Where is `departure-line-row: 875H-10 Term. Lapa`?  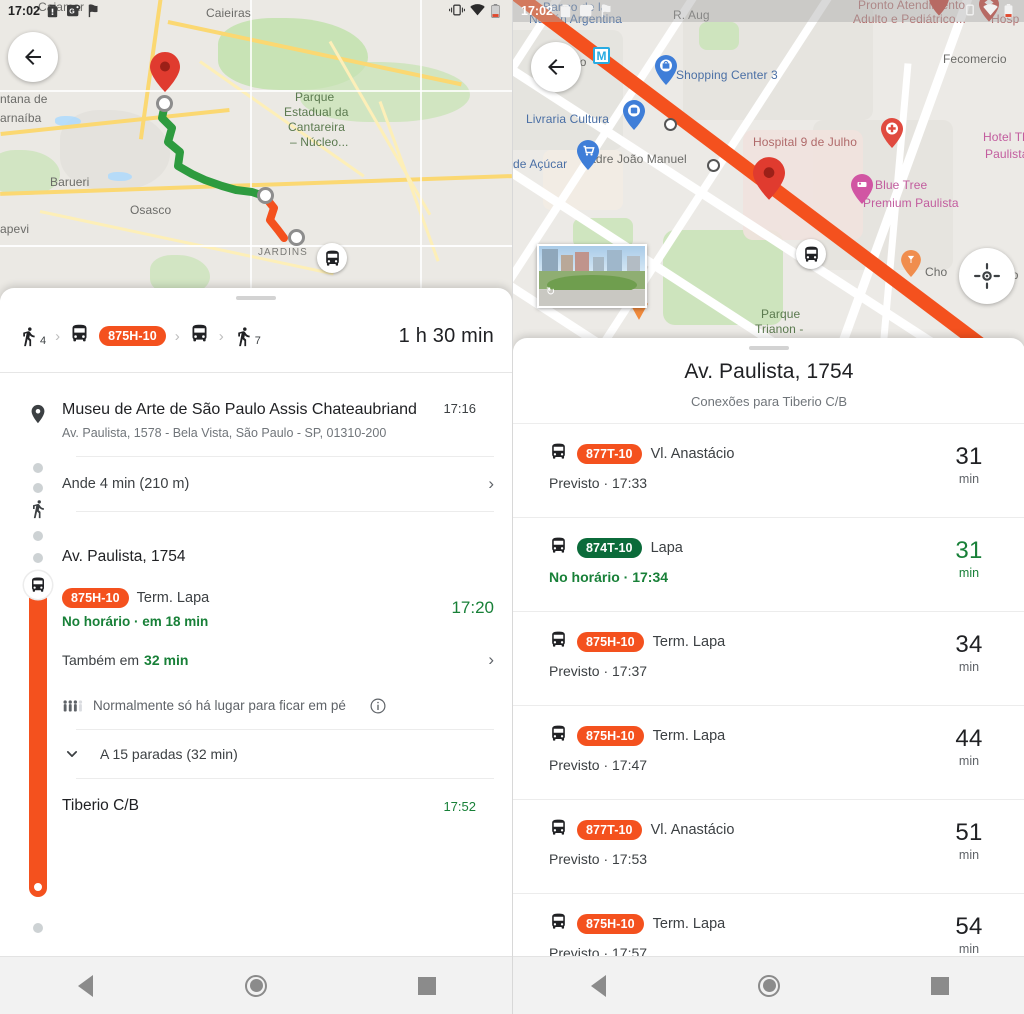
departure-line-row: 875H-10 Term. Lapa is located at coordinates (256, 597).